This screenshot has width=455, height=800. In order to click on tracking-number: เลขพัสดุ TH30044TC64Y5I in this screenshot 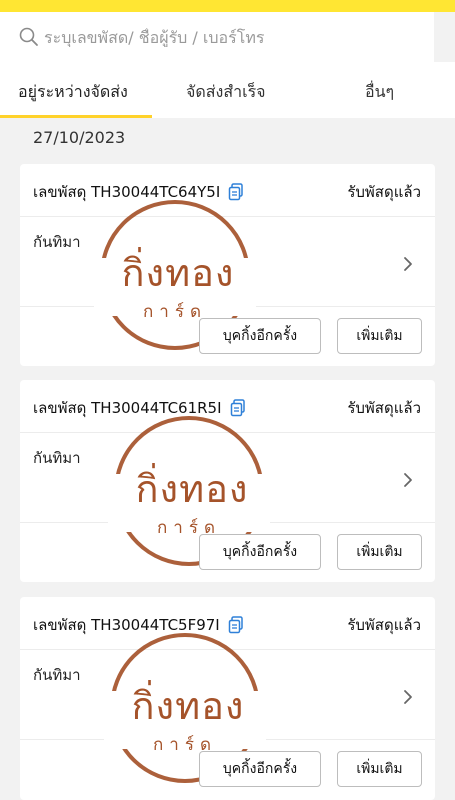, I will do `click(127, 192)`.